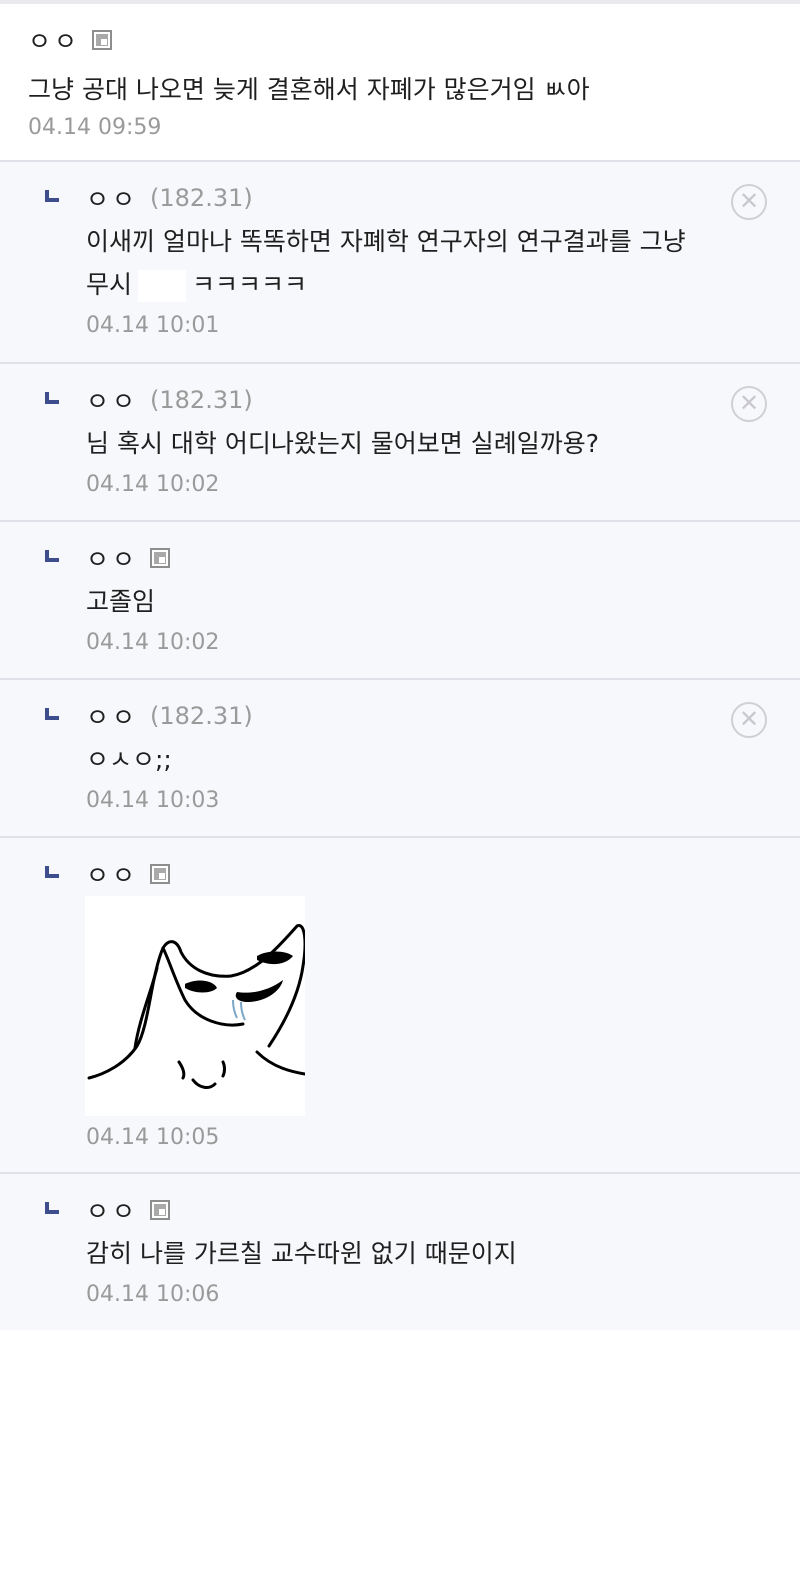 Image resolution: width=800 pixels, height=1577 pixels. Describe the element at coordinates (386, 241) in the screenshot. I see `comment-text-line1: 이새끼 얼마나 똑똑하면 자폐학 연구자의 연구결과를 그냥` at that location.